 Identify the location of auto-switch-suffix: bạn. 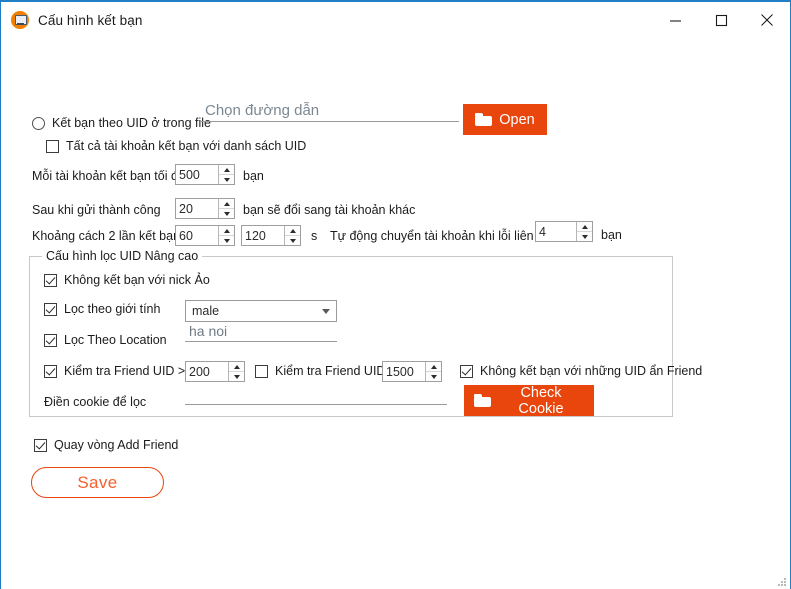
(611, 235).